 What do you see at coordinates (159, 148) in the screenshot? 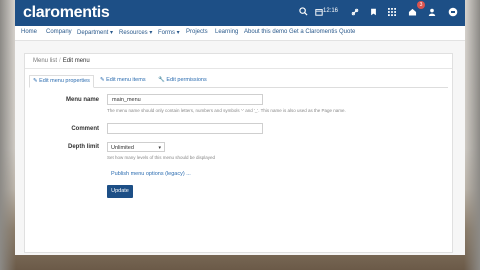
I see `chevron-down-icon: ▾` at bounding box center [159, 148].